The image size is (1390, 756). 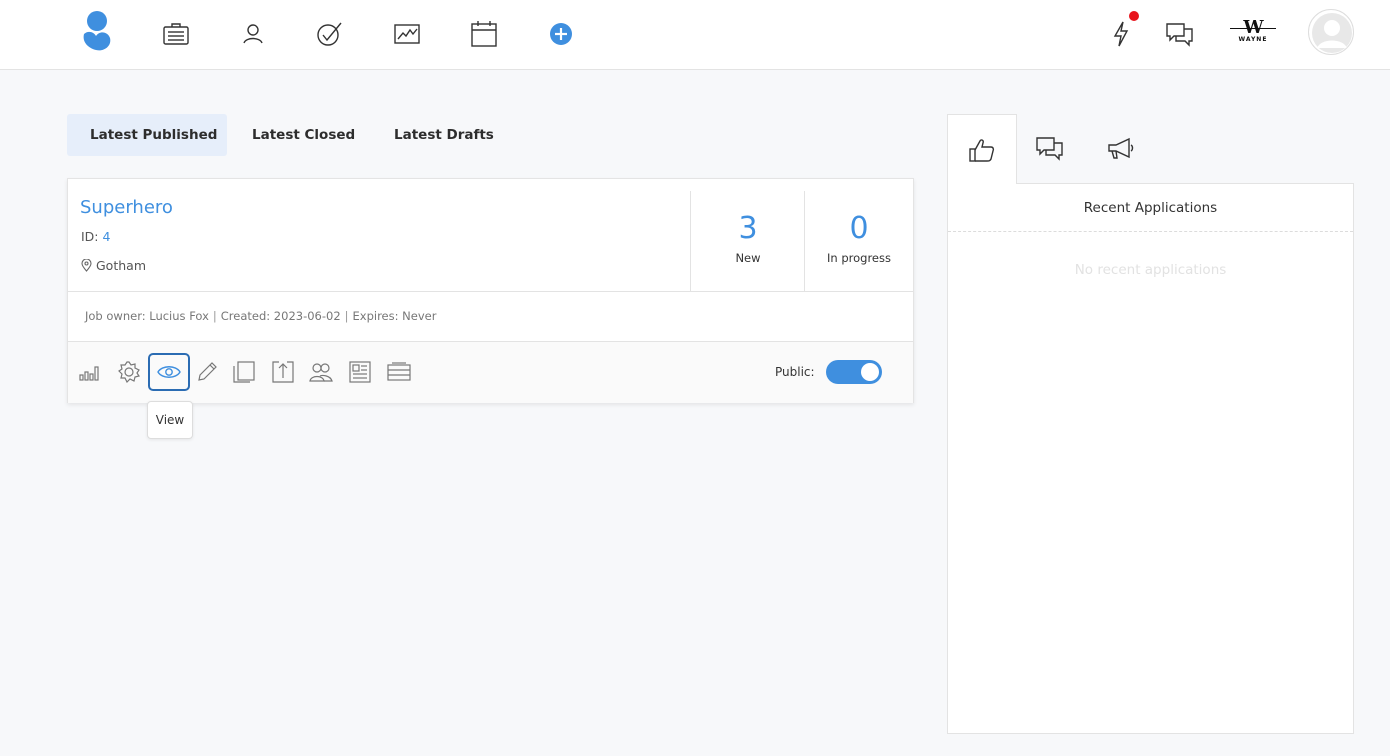 What do you see at coordinates (90, 236) in the screenshot?
I see `job-id-label: ID:` at bounding box center [90, 236].